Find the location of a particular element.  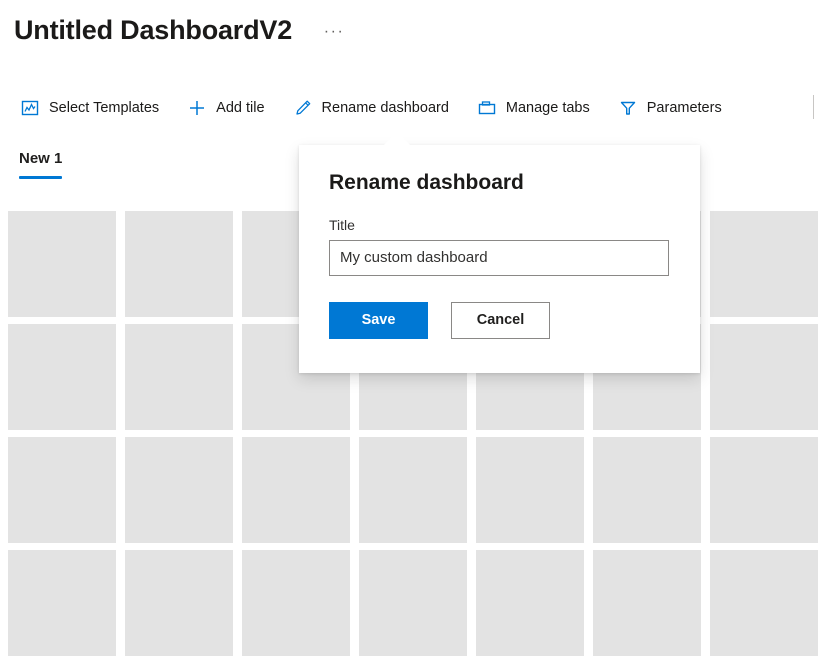

add-tile-button: Add tile is located at coordinates (226, 108).